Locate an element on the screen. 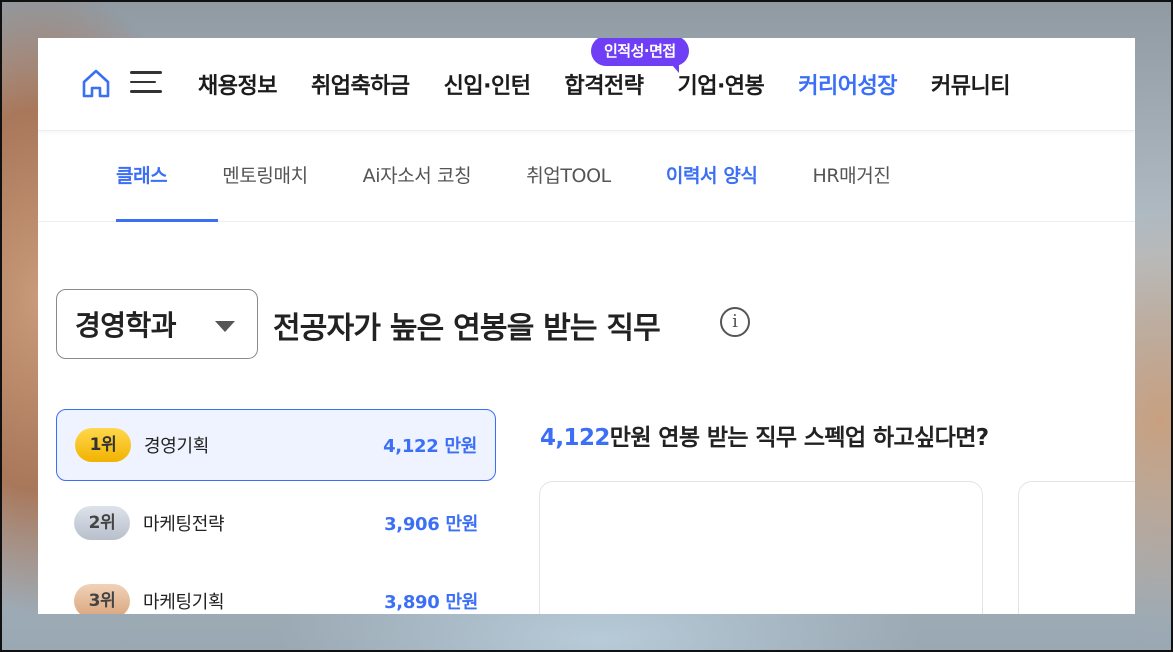 Image resolution: width=1173 pixels, height=652 pixels. ranking-item-2: 2위 마케팅전략 3,906 만원 is located at coordinates (276, 523).